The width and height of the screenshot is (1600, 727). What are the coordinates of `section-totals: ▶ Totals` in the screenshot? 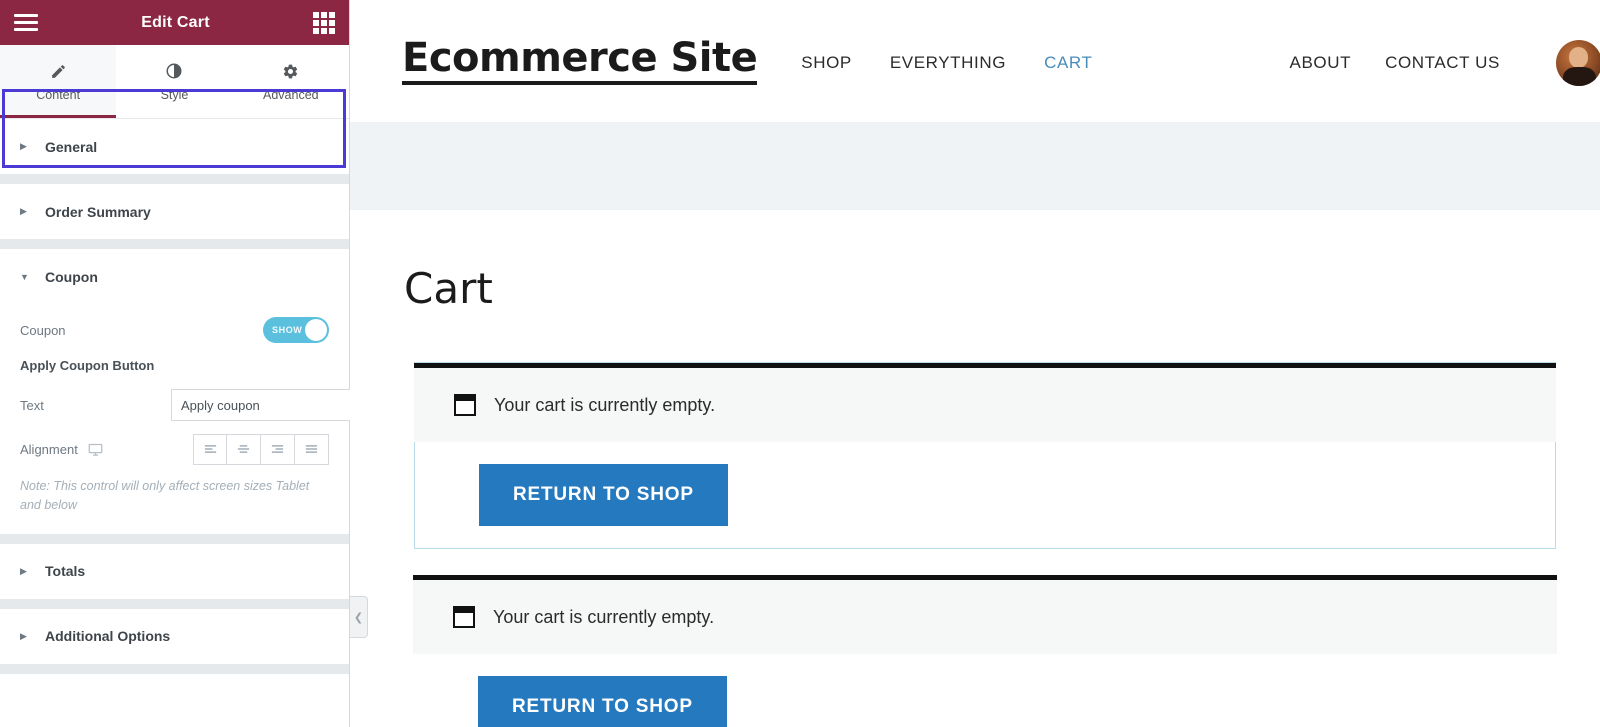 It's located at (174, 571).